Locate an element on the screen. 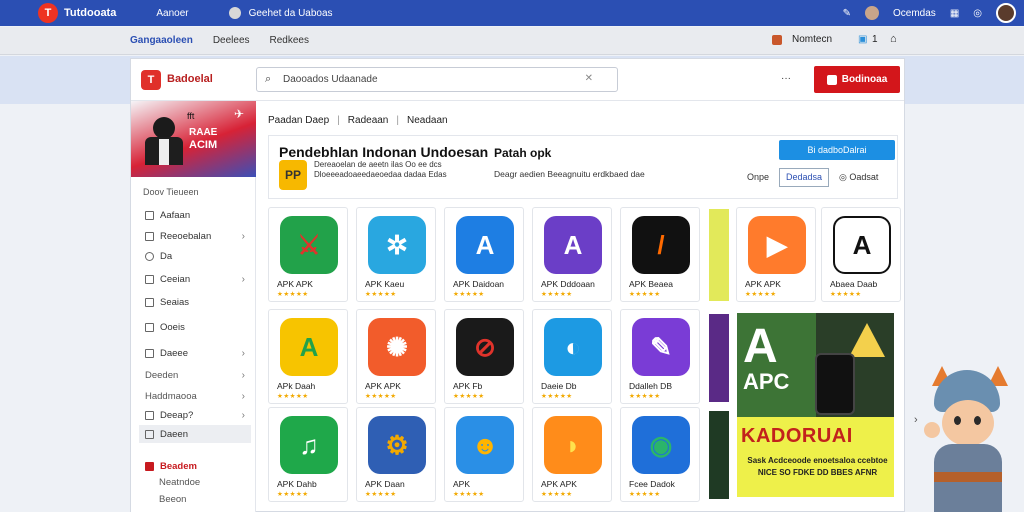 This screenshot has width=1024, height=512. search-icon: ⌕ is located at coordinates (268, 79).